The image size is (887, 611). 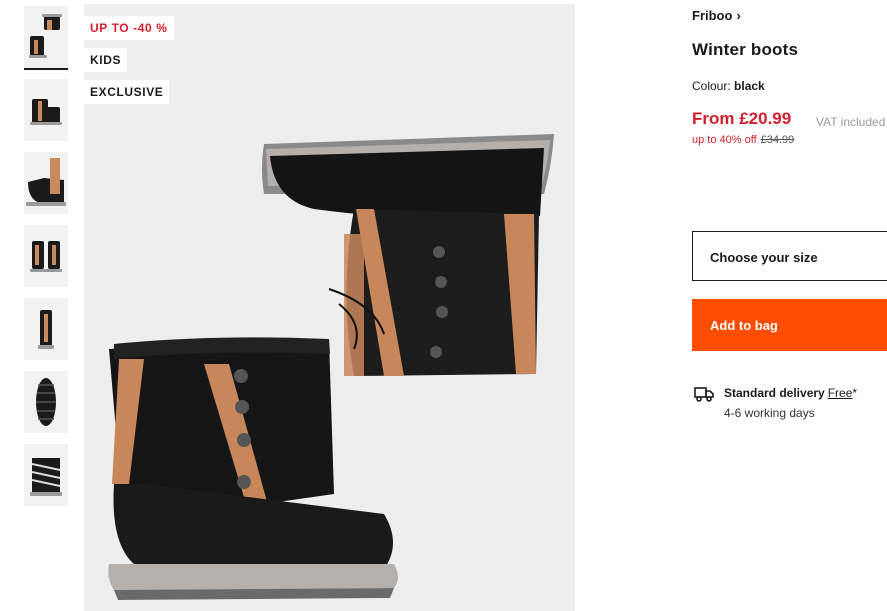 What do you see at coordinates (704, 394) in the screenshot?
I see `truck-icon` at bounding box center [704, 394].